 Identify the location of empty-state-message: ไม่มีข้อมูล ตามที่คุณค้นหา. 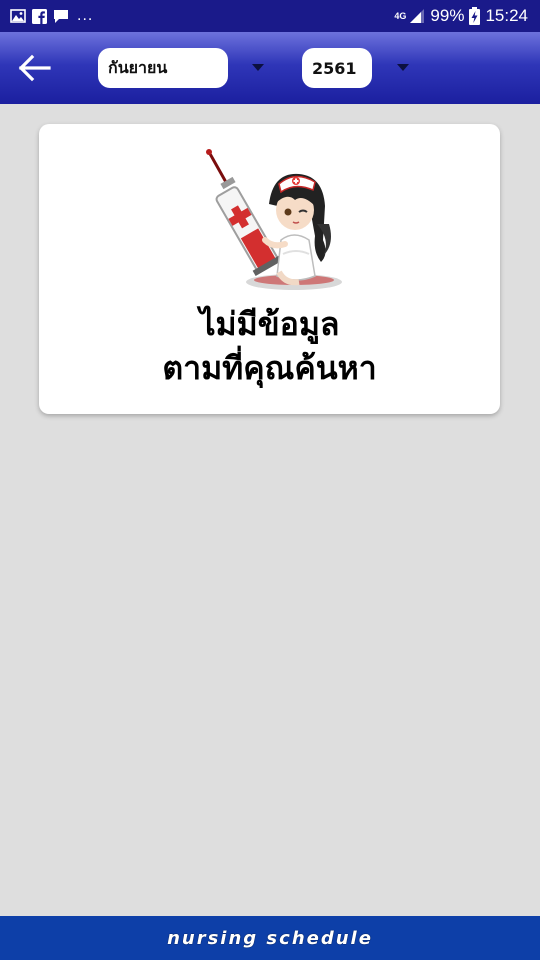
(269, 346).